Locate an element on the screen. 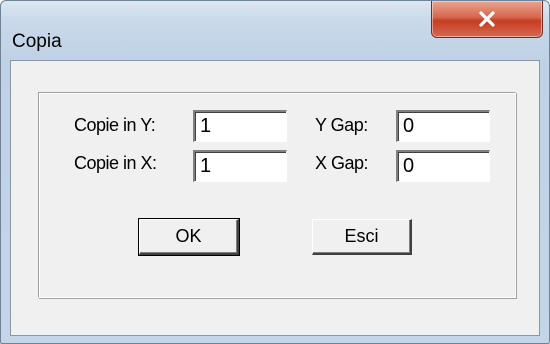 The width and height of the screenshot is (550, 344). x-gap-input is located at coordinates (443, 166).